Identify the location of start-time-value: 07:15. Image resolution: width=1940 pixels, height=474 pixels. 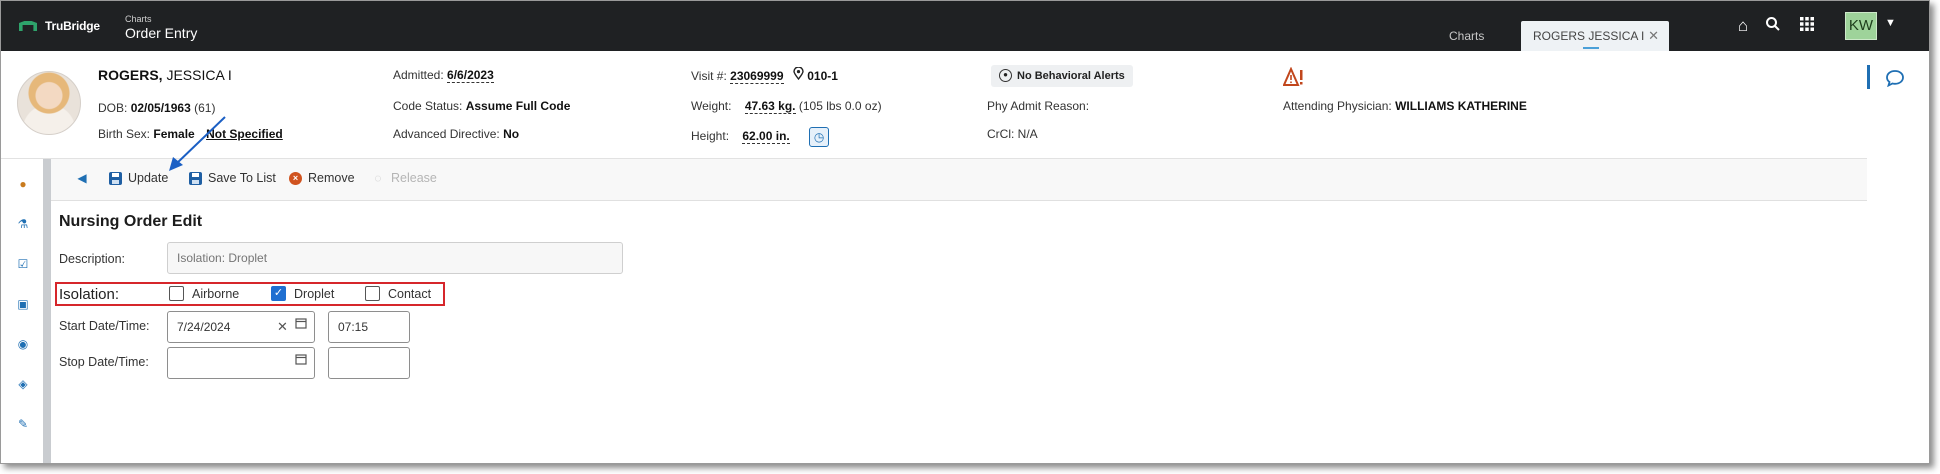
(353, 327).